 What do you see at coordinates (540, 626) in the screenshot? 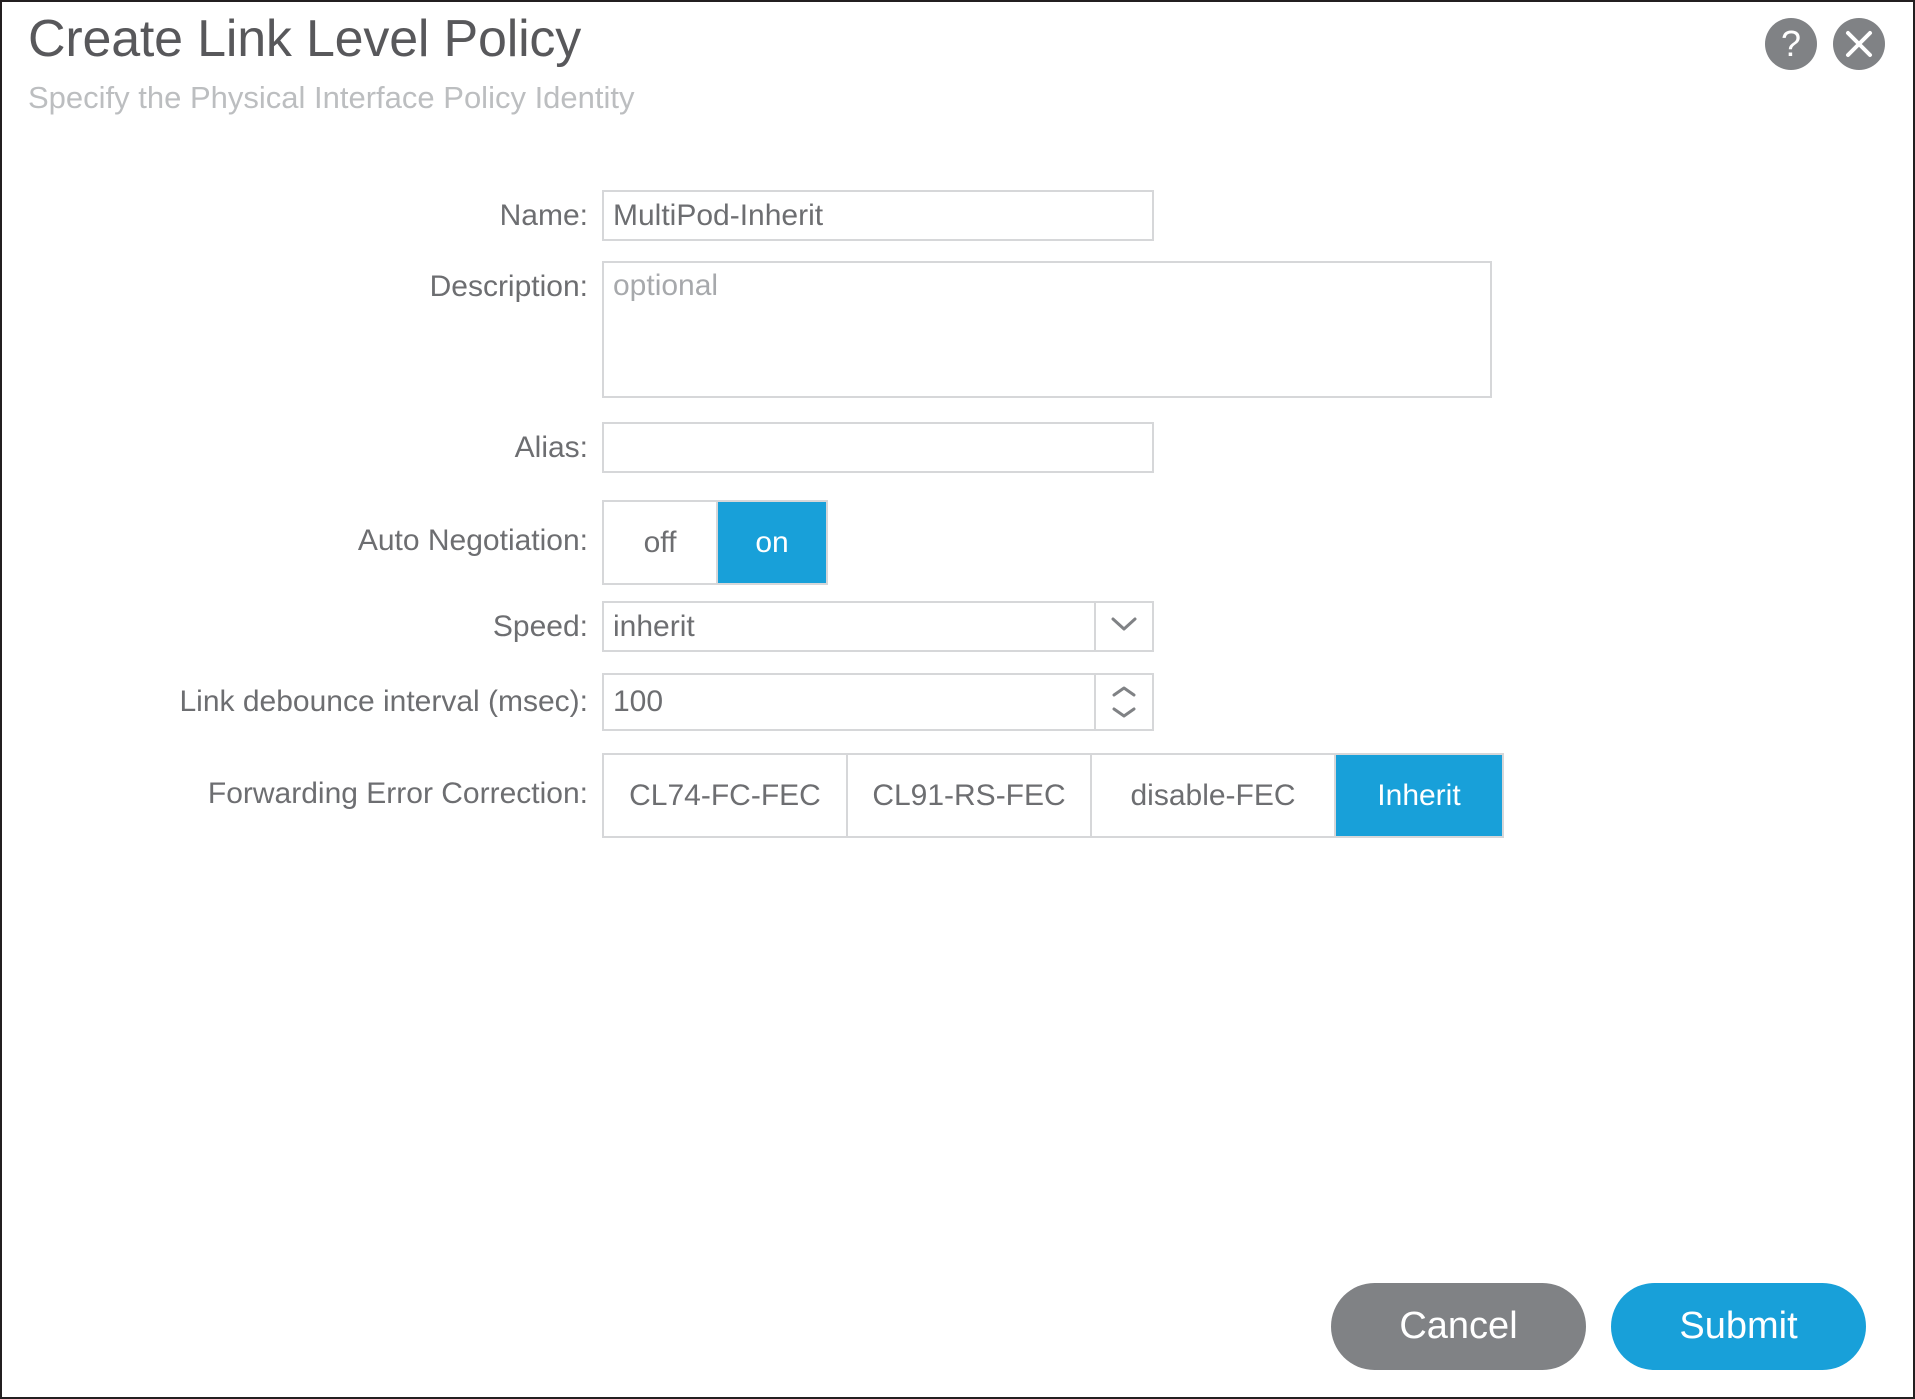
I see `speed-label: Speed:` at bounding box center [540, 626].